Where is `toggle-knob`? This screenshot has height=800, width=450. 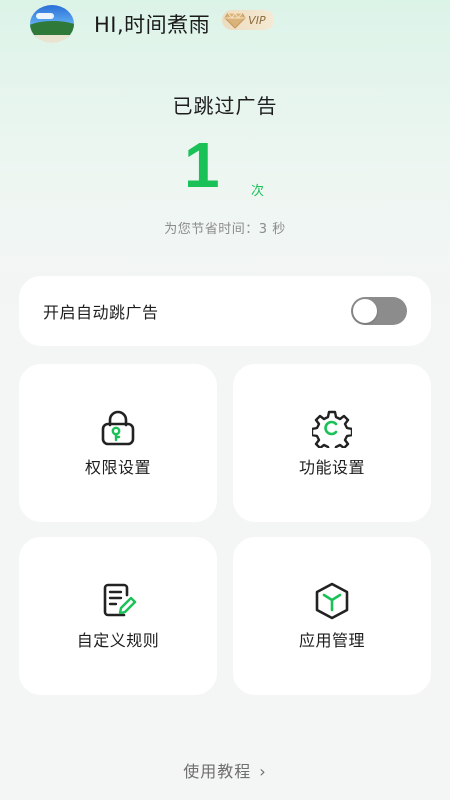 toggle-knob is located at coordinates (365, 311).